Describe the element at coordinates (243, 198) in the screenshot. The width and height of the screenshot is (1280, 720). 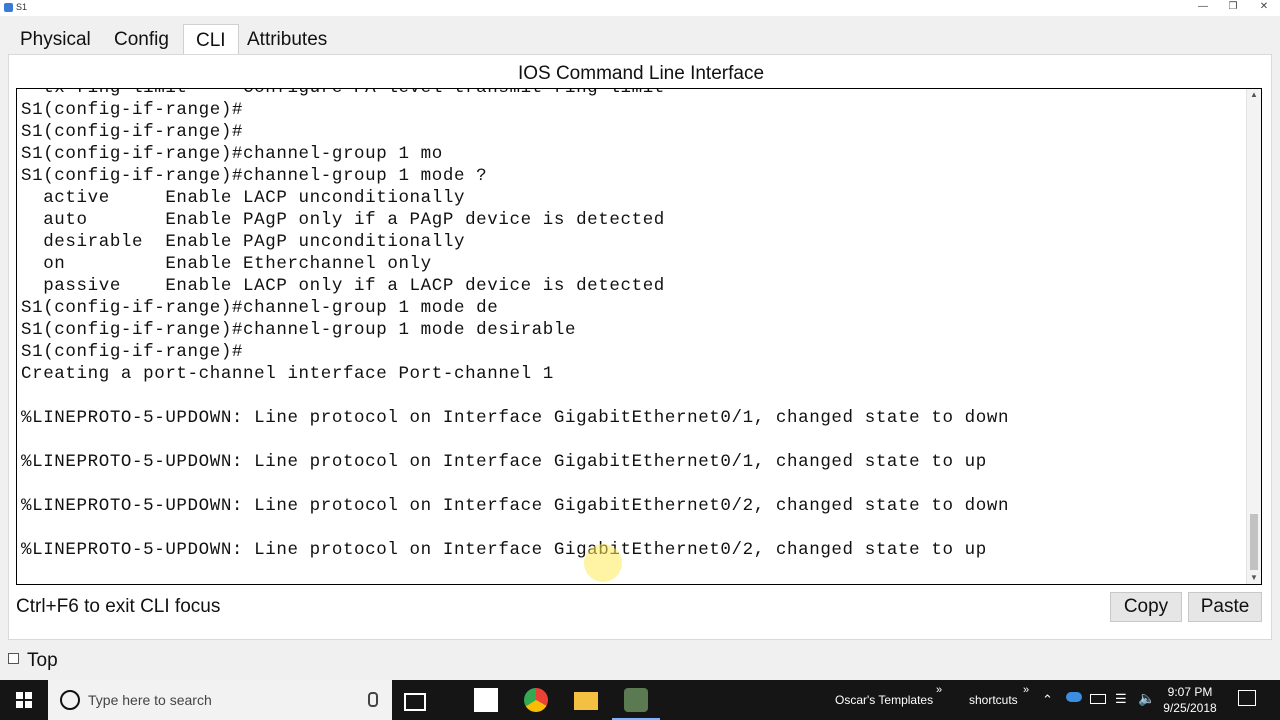
I see `console-line: active Enable LACP unconditionally` at that location.